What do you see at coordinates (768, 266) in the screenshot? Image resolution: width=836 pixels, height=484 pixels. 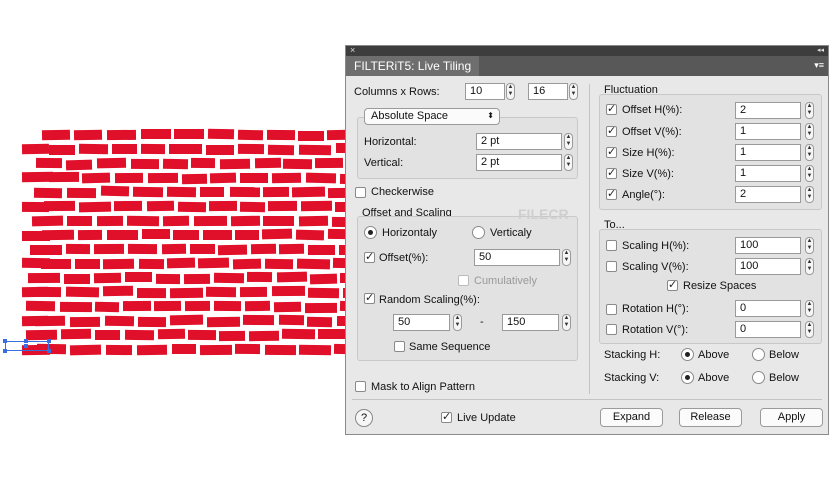 I see `scaling-v-input: 100` at bounding box center [768, 266].